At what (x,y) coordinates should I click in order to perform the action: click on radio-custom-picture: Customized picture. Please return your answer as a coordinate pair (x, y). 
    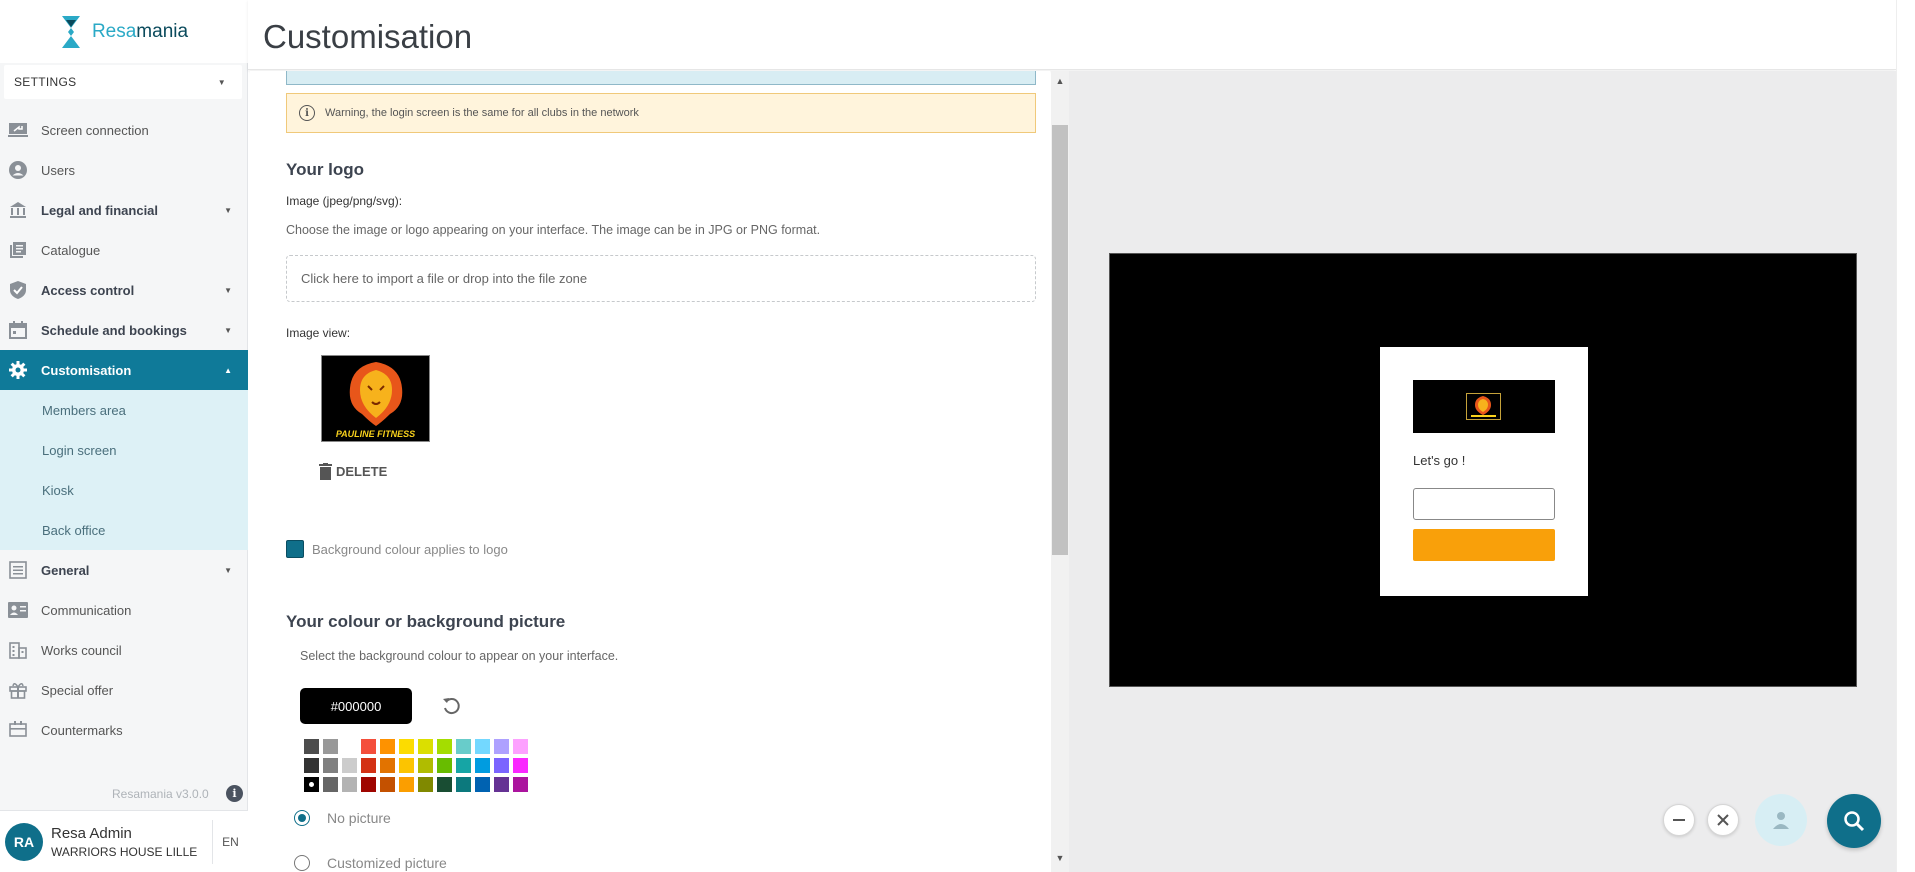
    Looking at the image, I should click on (370, 863).